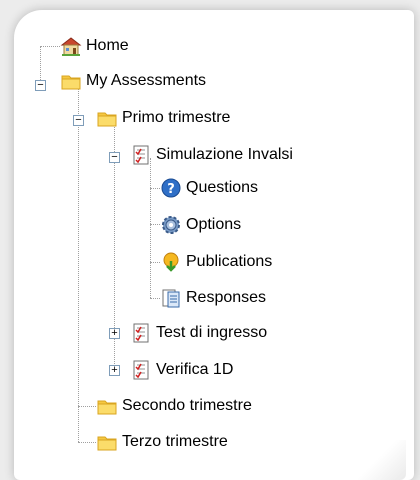  What do you see at coordinates (229, 261) in the screenshot?
I see `tree-node-label: Publications` at bounding box center [229, 261].